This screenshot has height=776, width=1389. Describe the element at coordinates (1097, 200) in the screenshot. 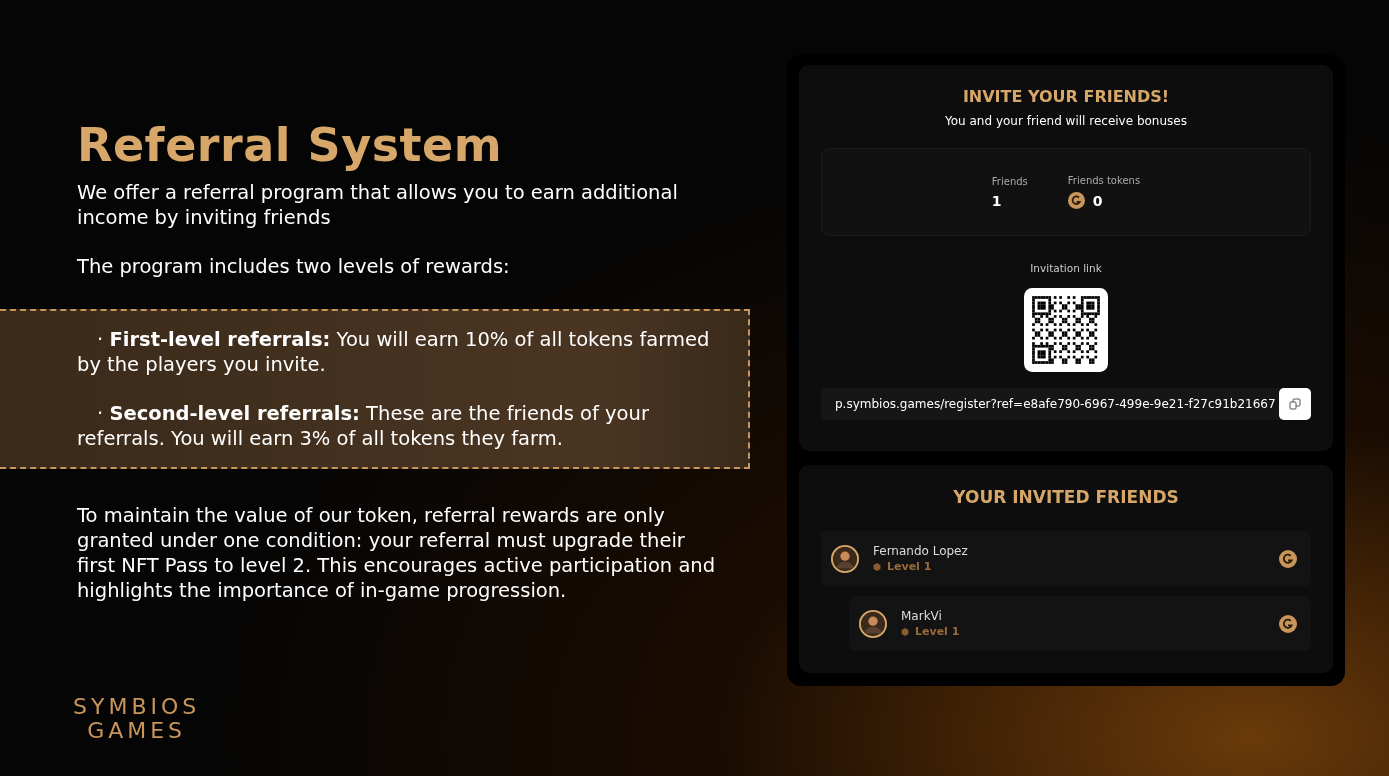

I see `stat-value: 0` at that location.